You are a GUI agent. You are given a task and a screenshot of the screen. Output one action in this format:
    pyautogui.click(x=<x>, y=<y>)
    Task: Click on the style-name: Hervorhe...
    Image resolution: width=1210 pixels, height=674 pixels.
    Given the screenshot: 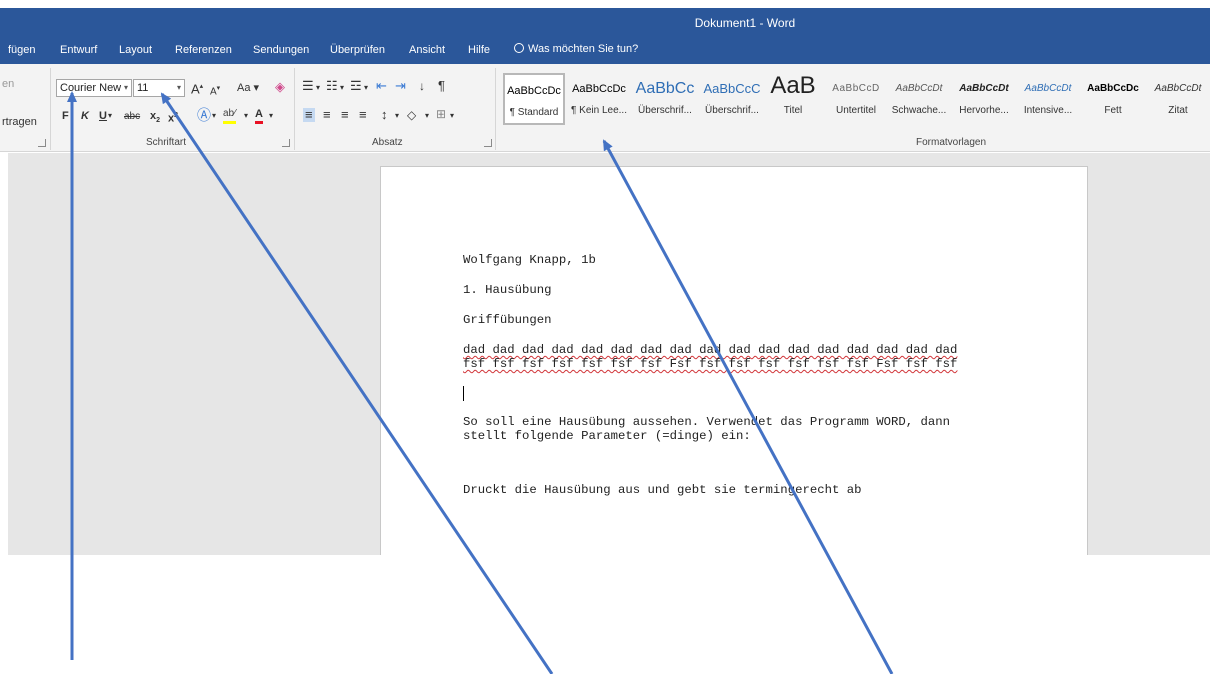 What is the action you would take?
    pyautogui.click(x=984, y=110)
    